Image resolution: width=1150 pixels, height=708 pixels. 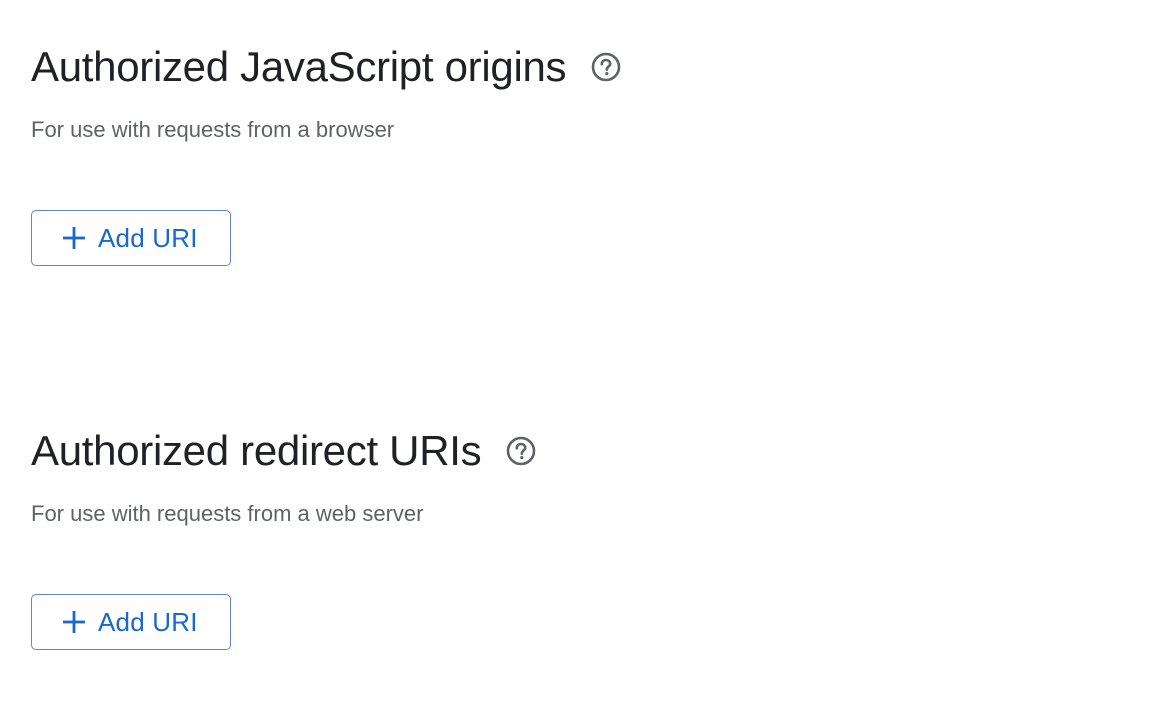 I want to click on javascript-origins-title: Authorized JavaScript origins, so click(x=299, y=66).